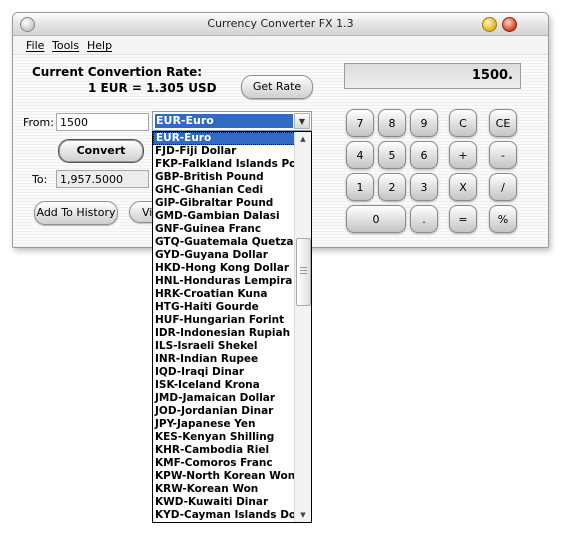 This screenshot has width=568, height=544. What do you see at coordinates (360, 155) in the screenshot?
I see `calc-key-4: 4` at bounding box center [360, 155].